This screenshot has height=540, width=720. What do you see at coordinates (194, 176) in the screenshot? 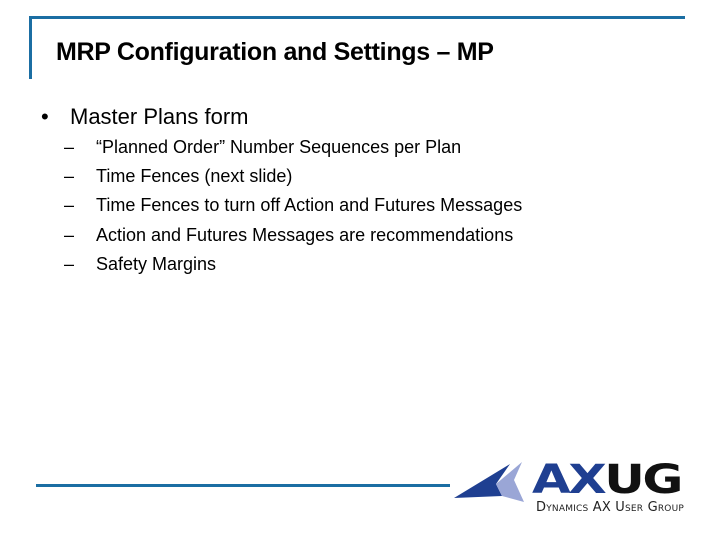
I see `sub-bullet-text: Time Fences (next slide)` at bounding box center [194, 176].